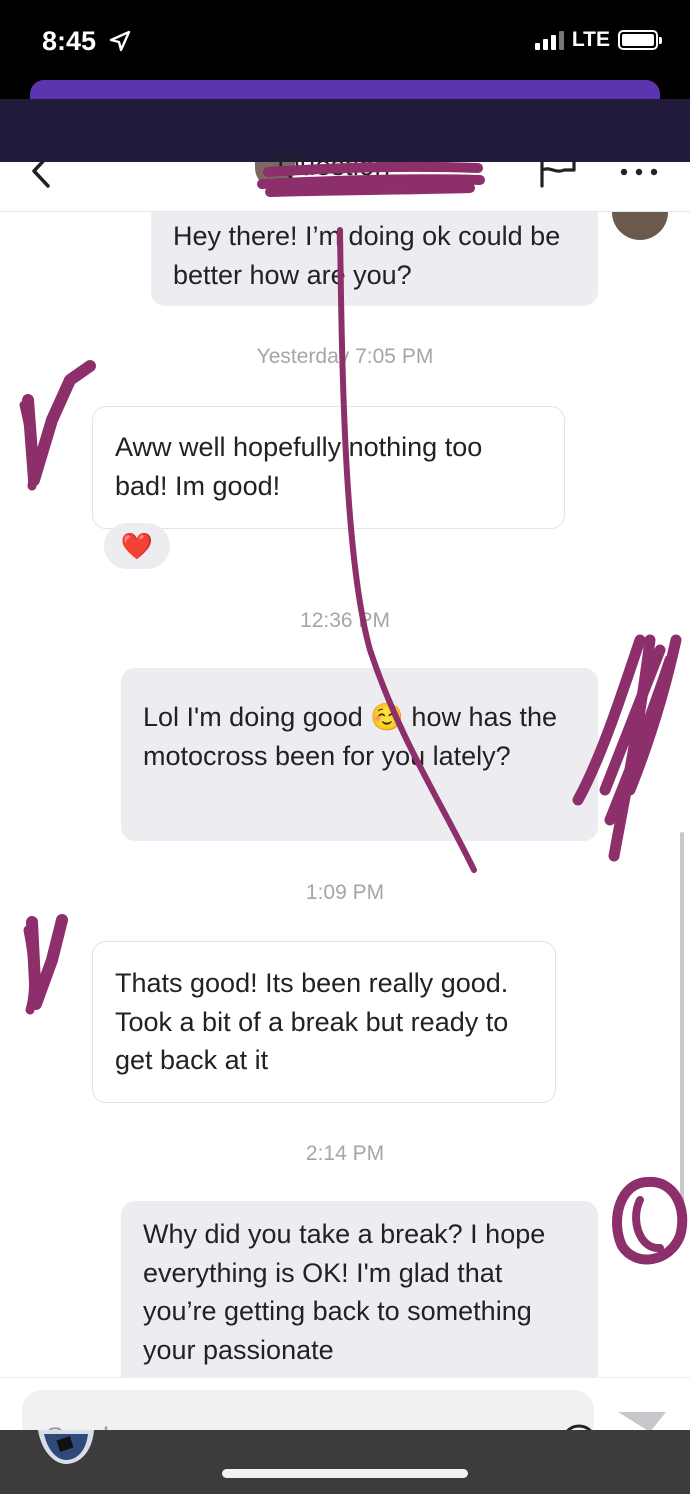 The image size is (690, 1494). I want to click on message-timestamp: Yesterday 7:05 PM, so click(345, 356).